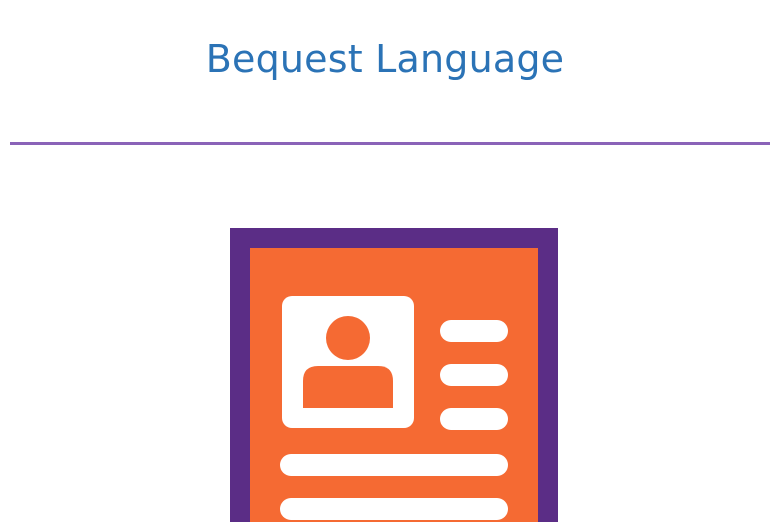 The image size is (770, 522). I want to click on photo-card, so click(348, 362).